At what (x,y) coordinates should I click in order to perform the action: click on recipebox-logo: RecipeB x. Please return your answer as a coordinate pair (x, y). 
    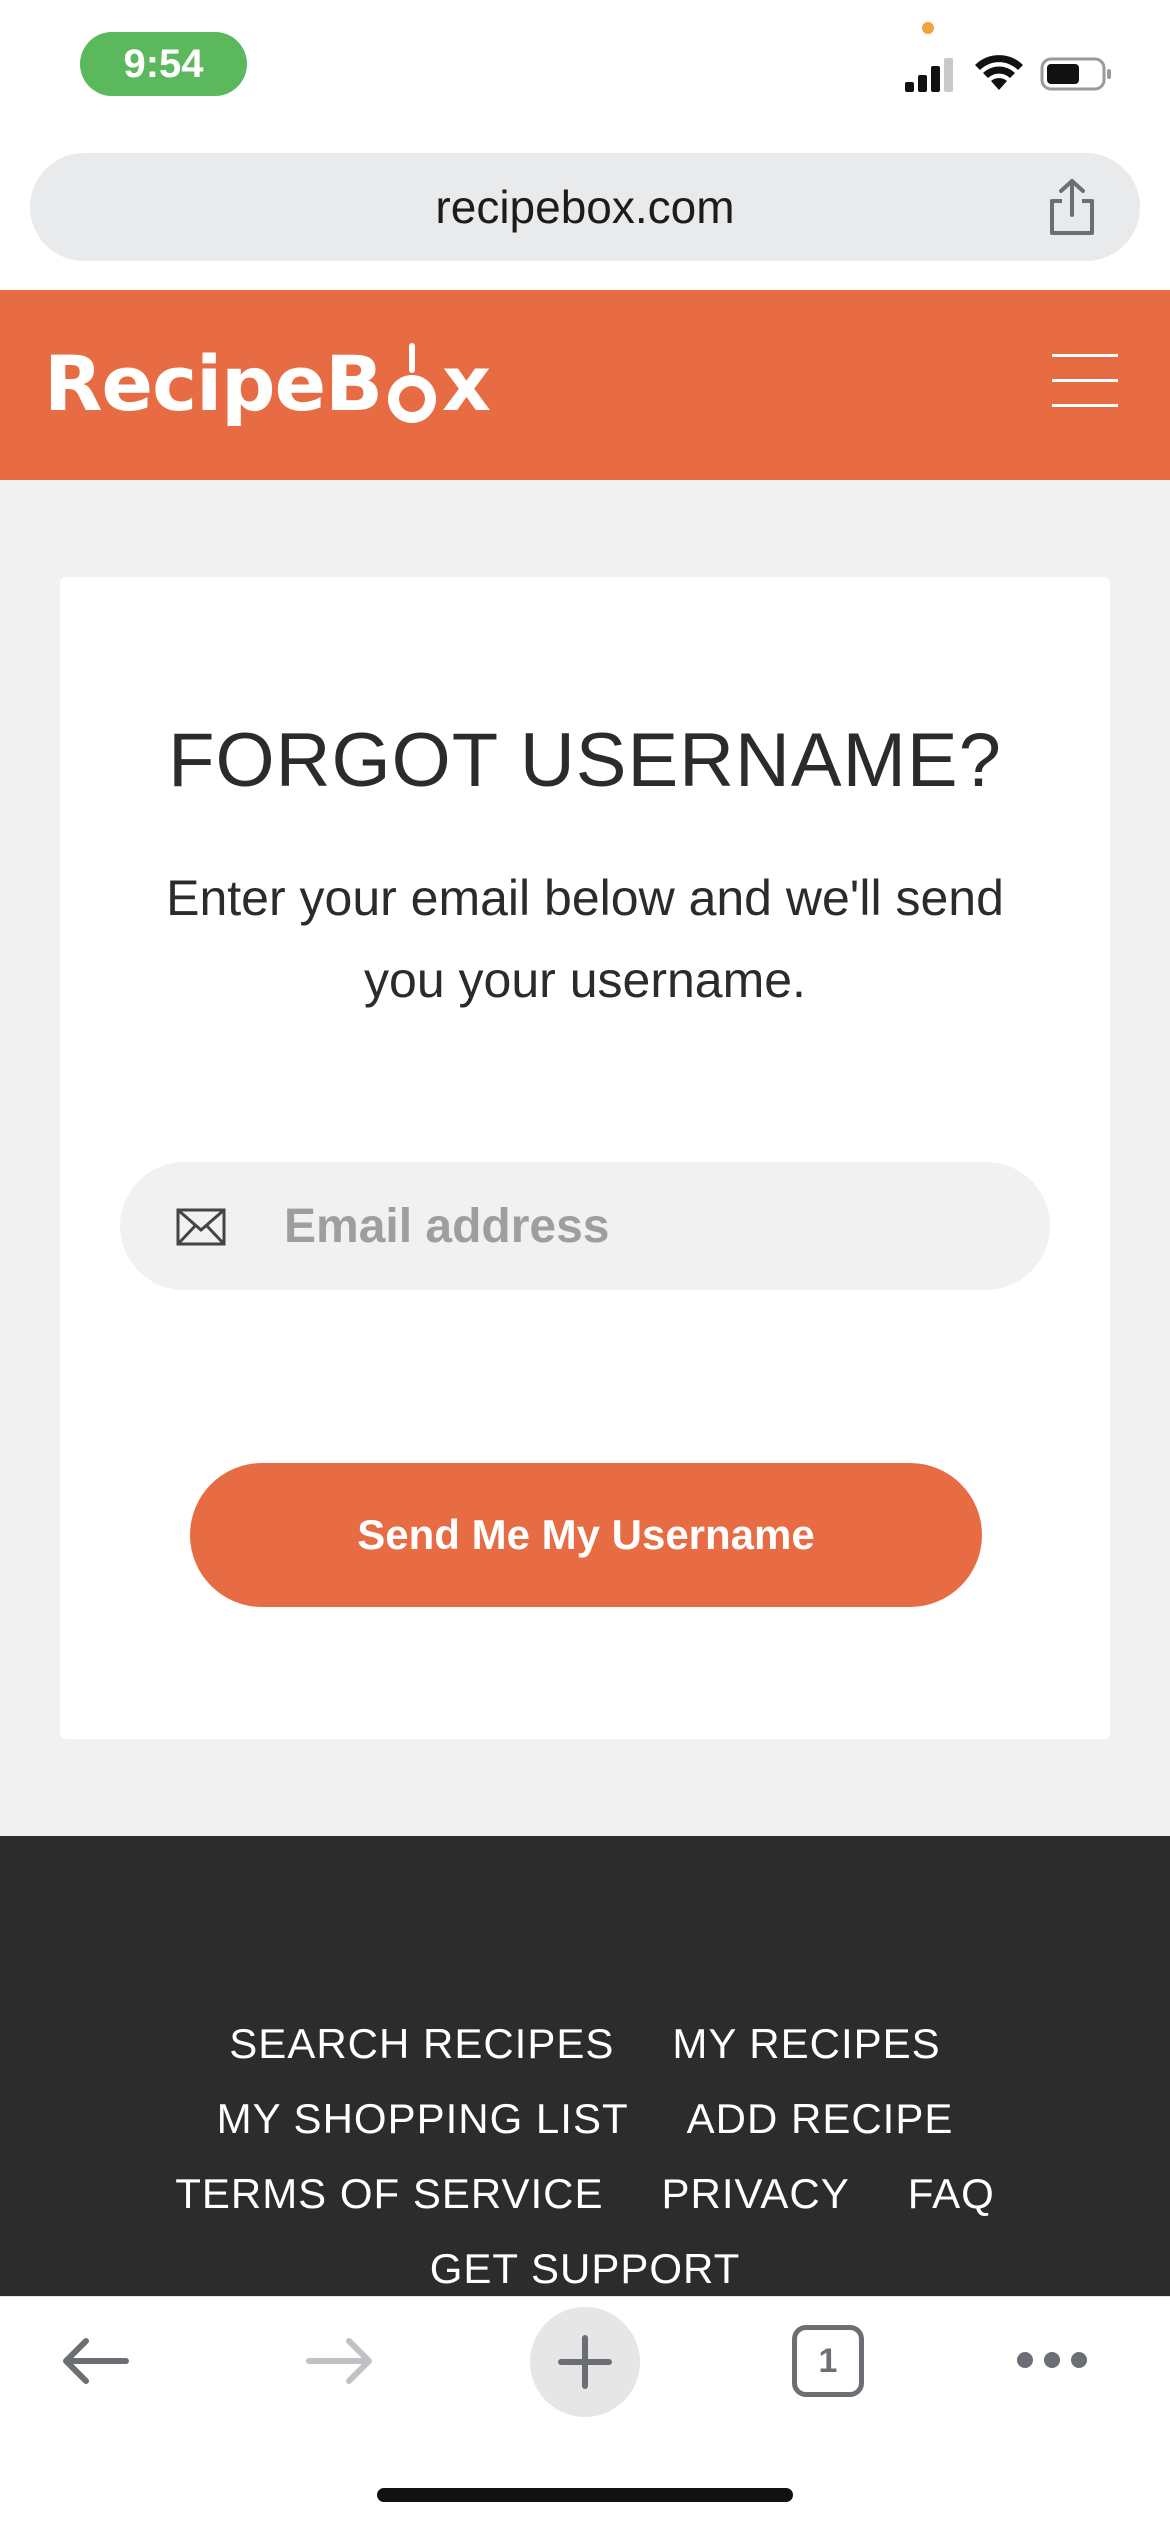
    Looking at the image, I should click on (267, 383).